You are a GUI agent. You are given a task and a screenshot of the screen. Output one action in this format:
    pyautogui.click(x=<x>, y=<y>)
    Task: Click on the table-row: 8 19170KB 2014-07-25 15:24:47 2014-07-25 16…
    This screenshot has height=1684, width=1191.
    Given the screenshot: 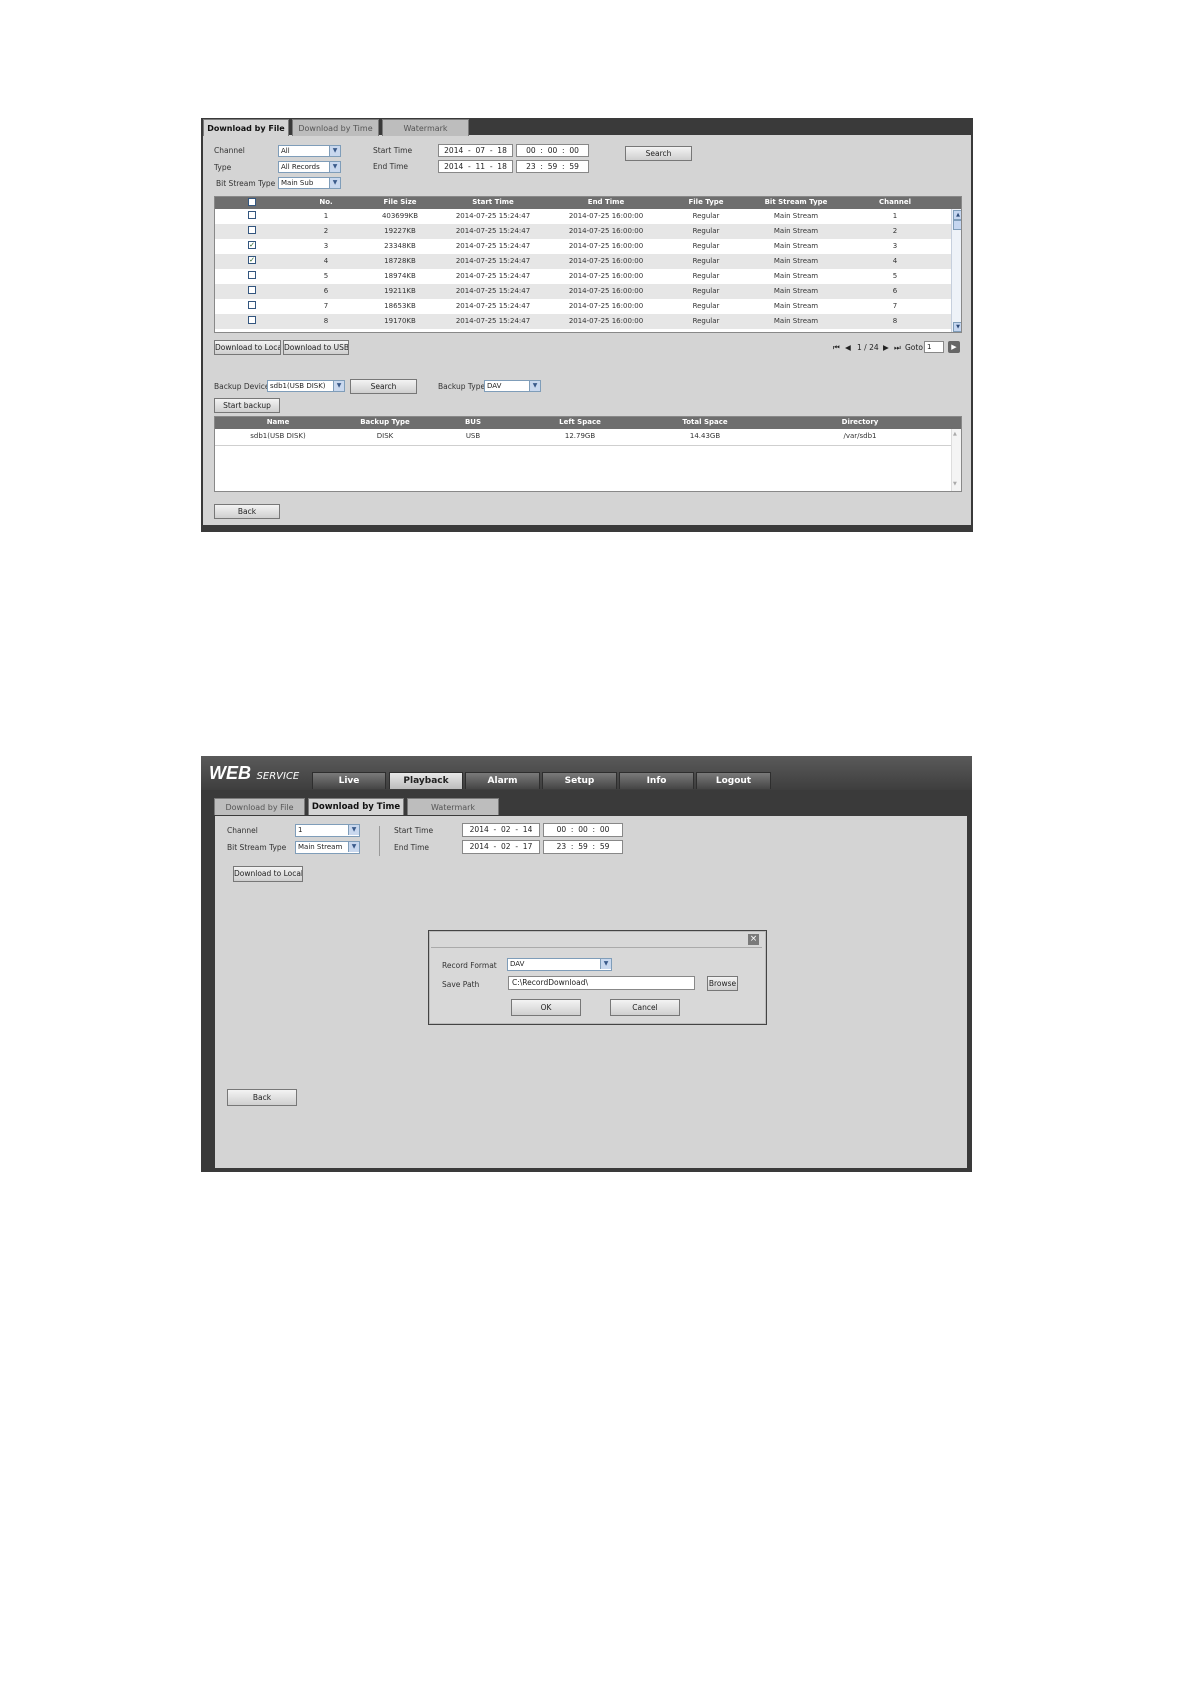 What is the action you would take?
    pyautogui.click(x=583, y=321)
    